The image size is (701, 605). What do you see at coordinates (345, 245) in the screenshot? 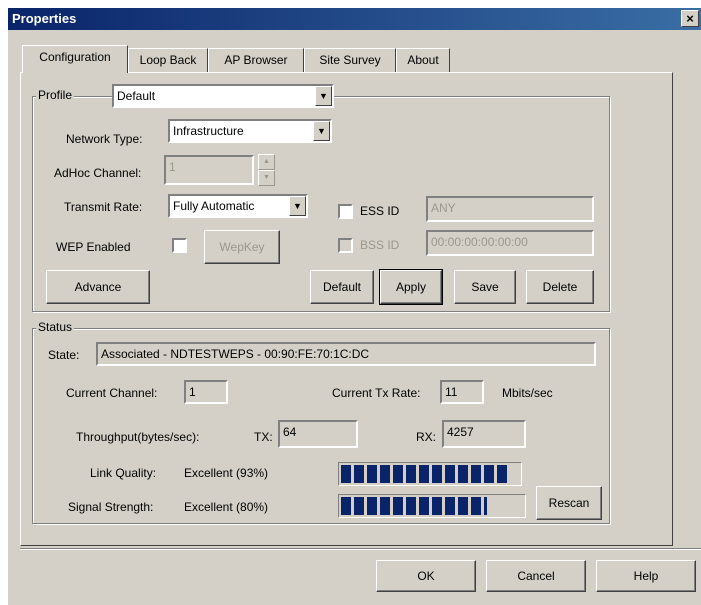
I see `bssid-checkbox` at bounding box center [345, 245].